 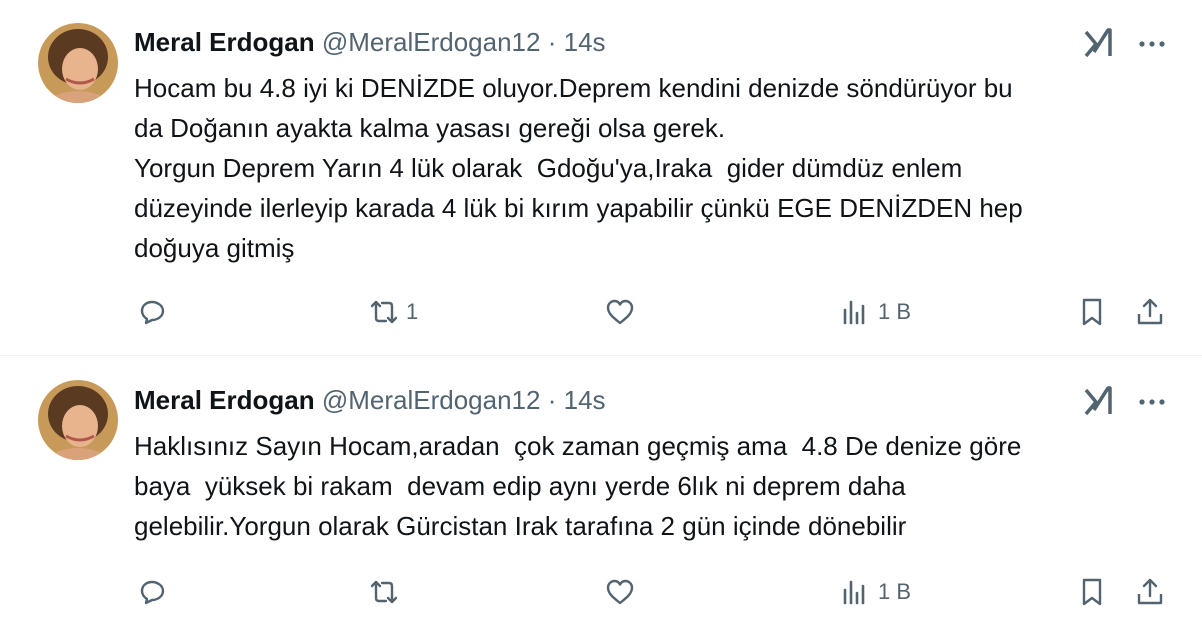 What do you see at coordinates (412, 311) in the screenshot?
I see `retweet-count: 1` at bounding box center [412, 311].